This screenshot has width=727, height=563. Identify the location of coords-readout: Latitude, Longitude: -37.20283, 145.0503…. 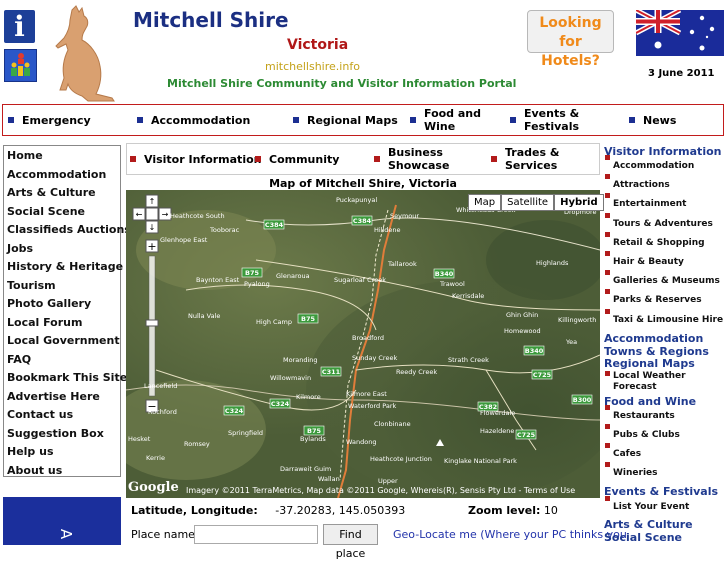
(268, 510).